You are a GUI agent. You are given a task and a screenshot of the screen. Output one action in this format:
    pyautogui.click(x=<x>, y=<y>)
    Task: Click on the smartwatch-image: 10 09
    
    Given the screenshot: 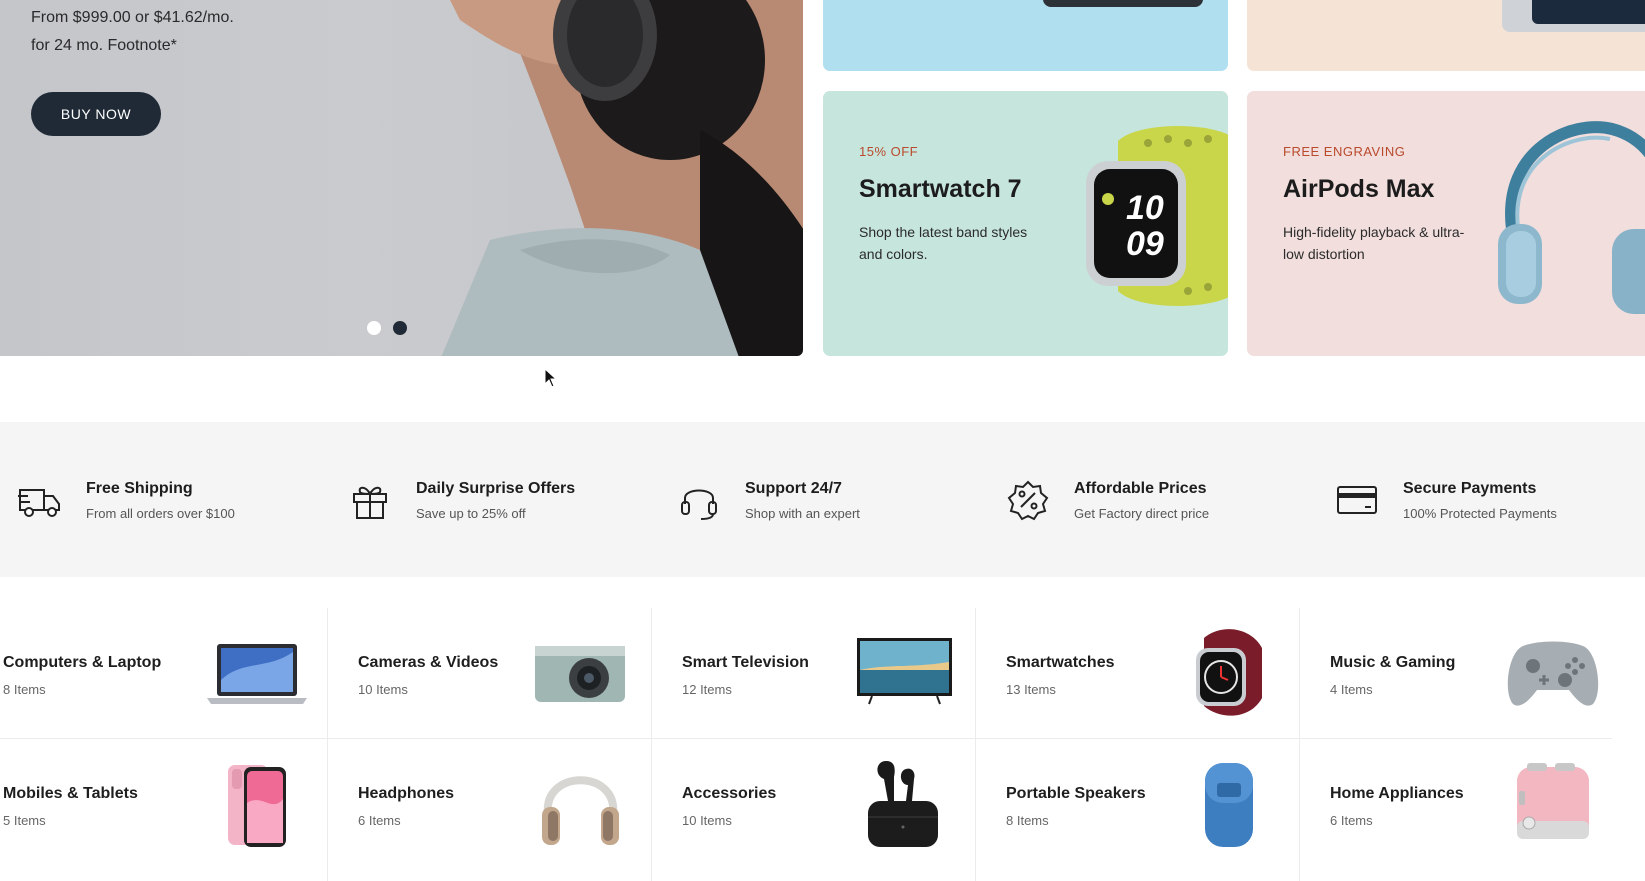 What is the action you would take?
    pyautogui.click(x=1157, y=216)
    